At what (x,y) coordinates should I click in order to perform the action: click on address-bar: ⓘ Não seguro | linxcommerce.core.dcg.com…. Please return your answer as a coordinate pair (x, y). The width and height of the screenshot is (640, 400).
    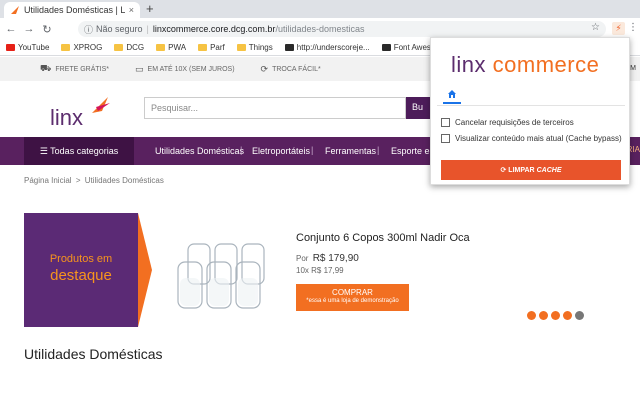
    Looking at the image, I should click on (342, 29).